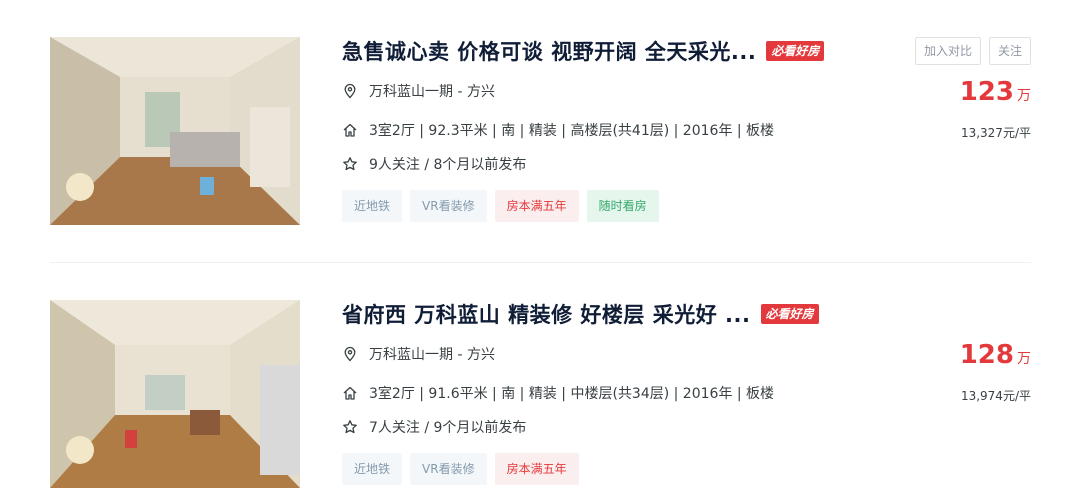 The image size is (1080, 503). I want to click on add-to-compare-button: 加入对比, so click(947, 51).